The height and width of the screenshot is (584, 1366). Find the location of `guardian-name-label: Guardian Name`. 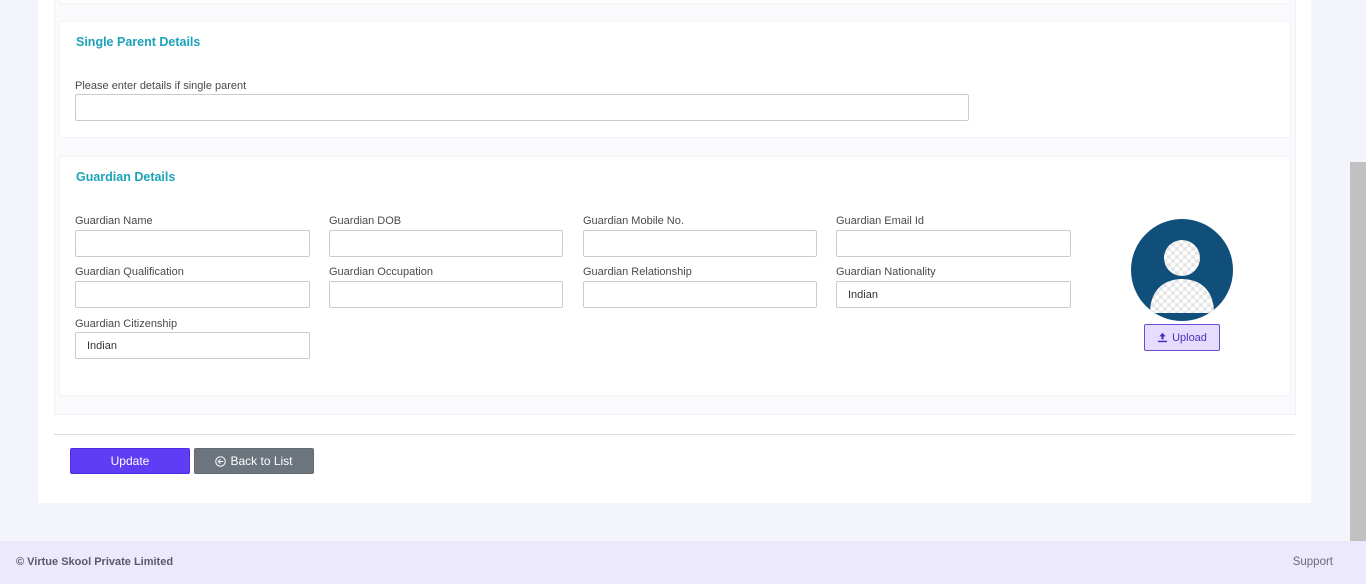

guardian-name-label: Guardian Name is located at coordinates (114, 221).